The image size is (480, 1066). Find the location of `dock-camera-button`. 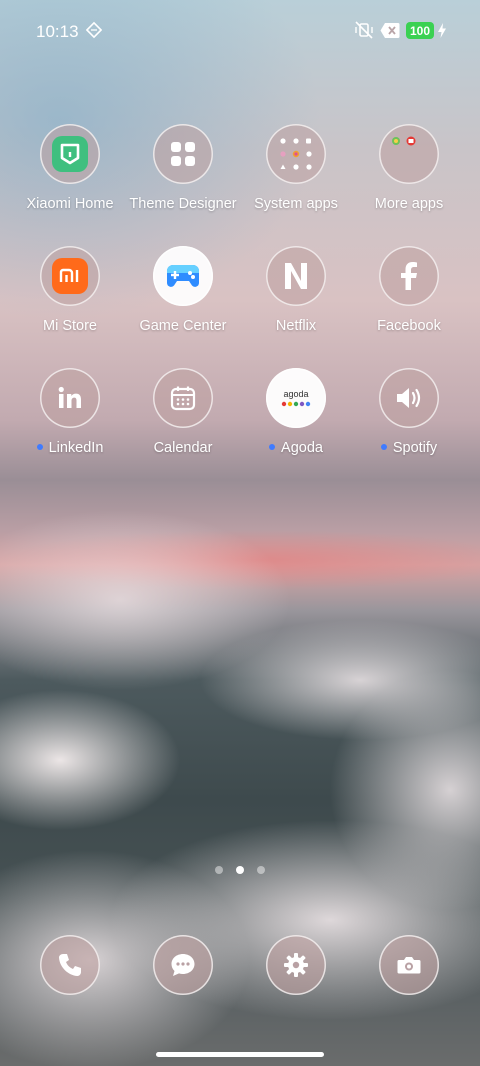

dock-camera-button is located at coordinates (409, 965).